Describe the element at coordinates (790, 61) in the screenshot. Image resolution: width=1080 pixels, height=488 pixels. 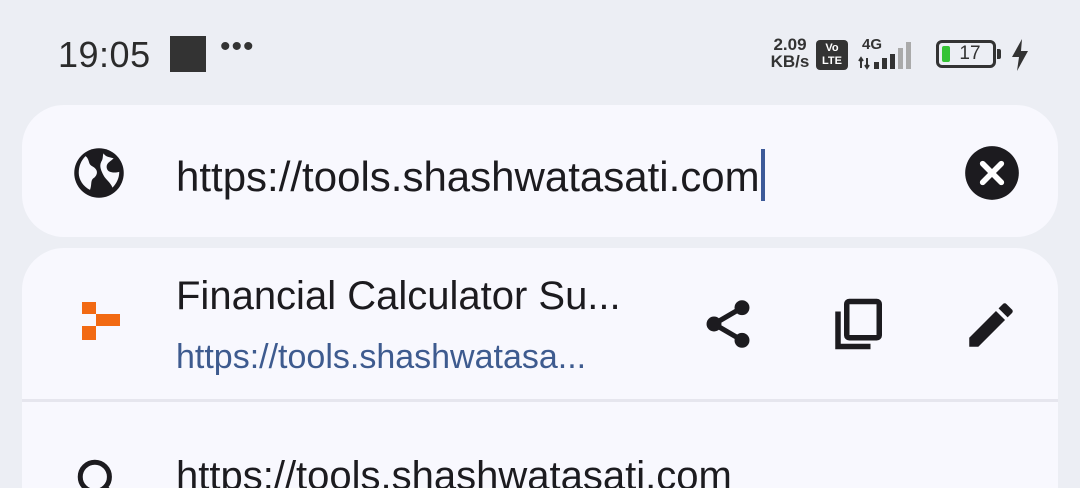
I see `network-speed-unit: KB/s` at that location.